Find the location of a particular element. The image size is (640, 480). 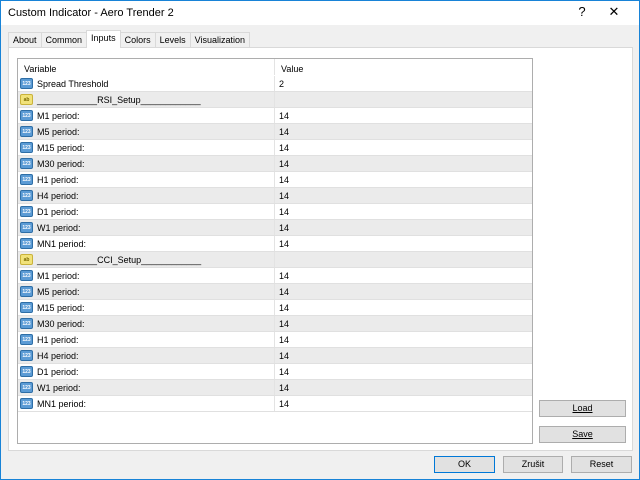

table-row: ab ____________RSI_Setup____________ is located at coordinates (275, 100).